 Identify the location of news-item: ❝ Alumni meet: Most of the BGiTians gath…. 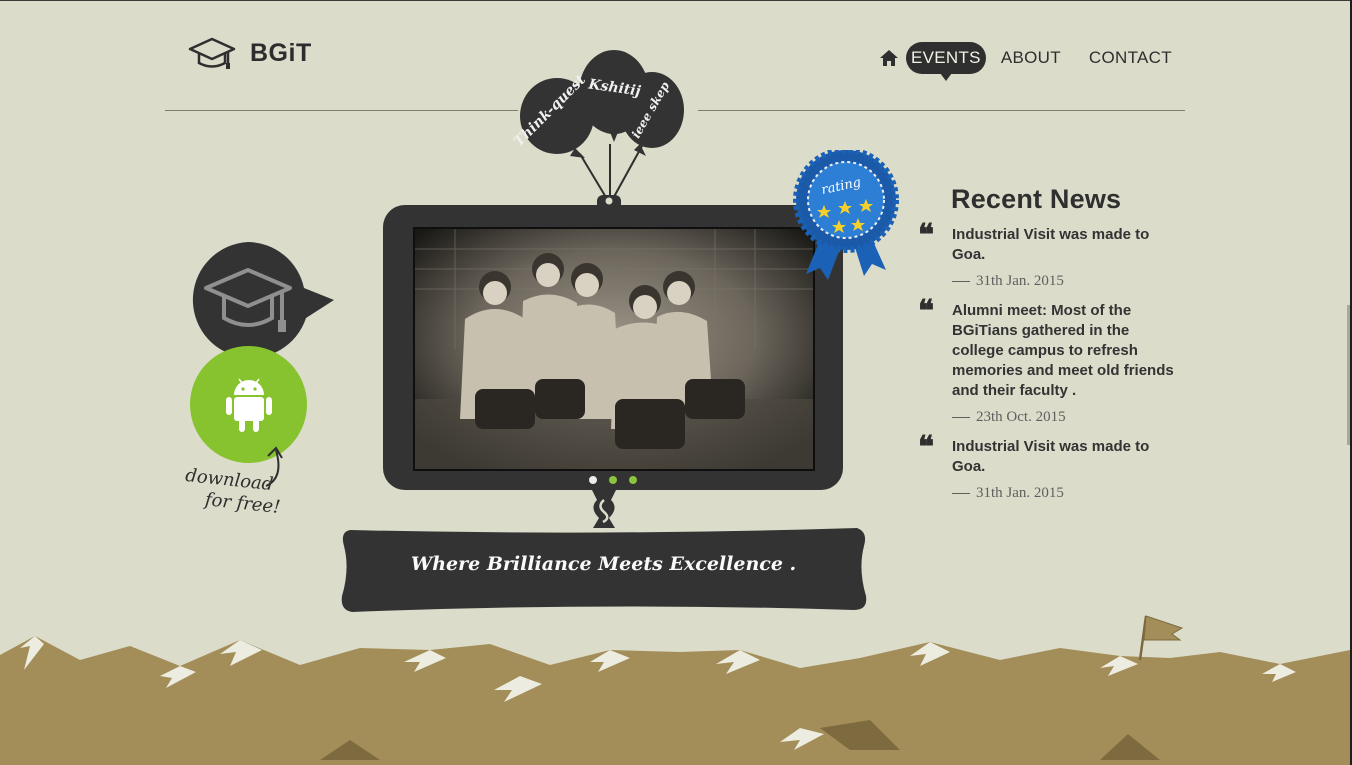
(1049, 361).